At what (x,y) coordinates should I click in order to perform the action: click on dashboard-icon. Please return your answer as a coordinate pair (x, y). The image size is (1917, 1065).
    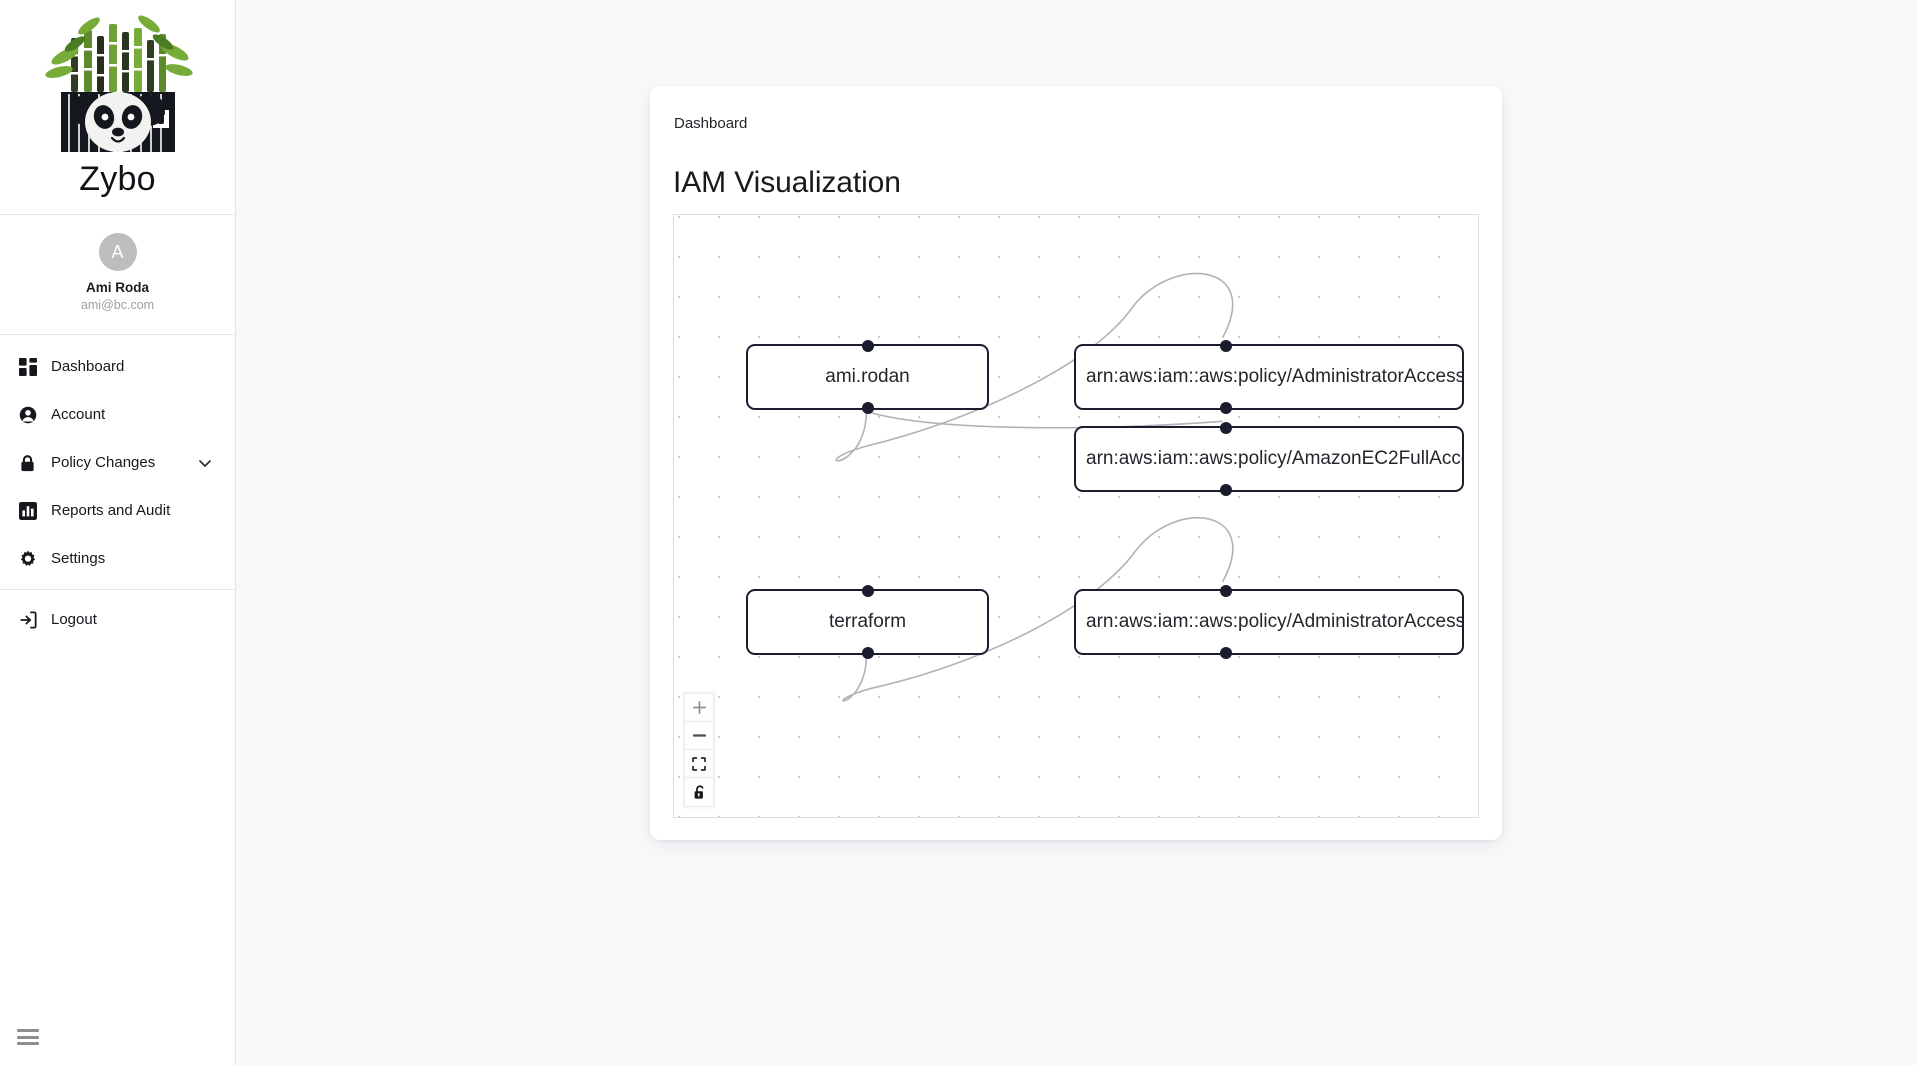
    Looking at the image, I should click on (27, 367).